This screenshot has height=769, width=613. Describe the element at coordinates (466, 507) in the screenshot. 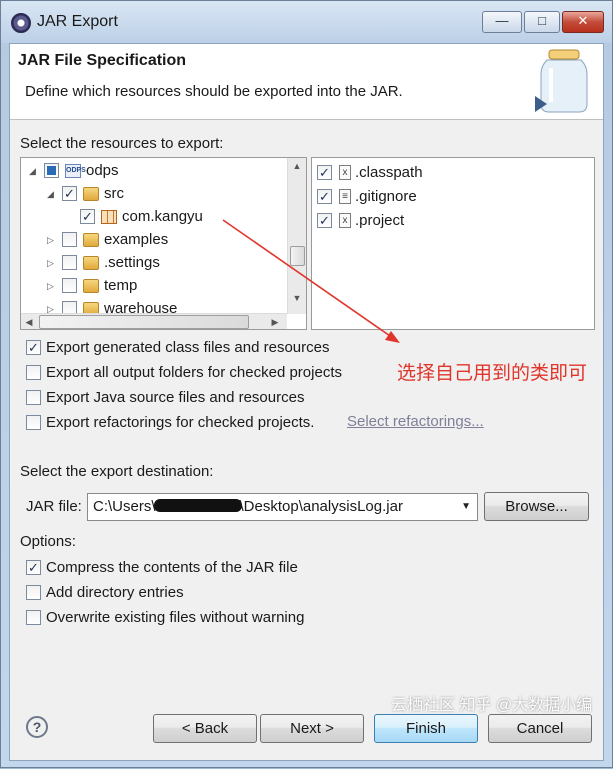

I see `dropdown-arrow-icon: ▼` at that location.